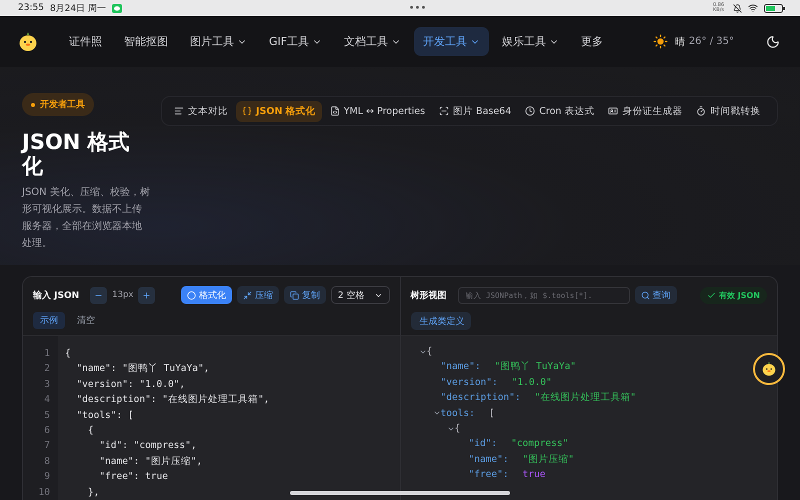 This screenshot has width=800, height=500. I want to click on tree-value: "1.0.0", so click(532, 383).